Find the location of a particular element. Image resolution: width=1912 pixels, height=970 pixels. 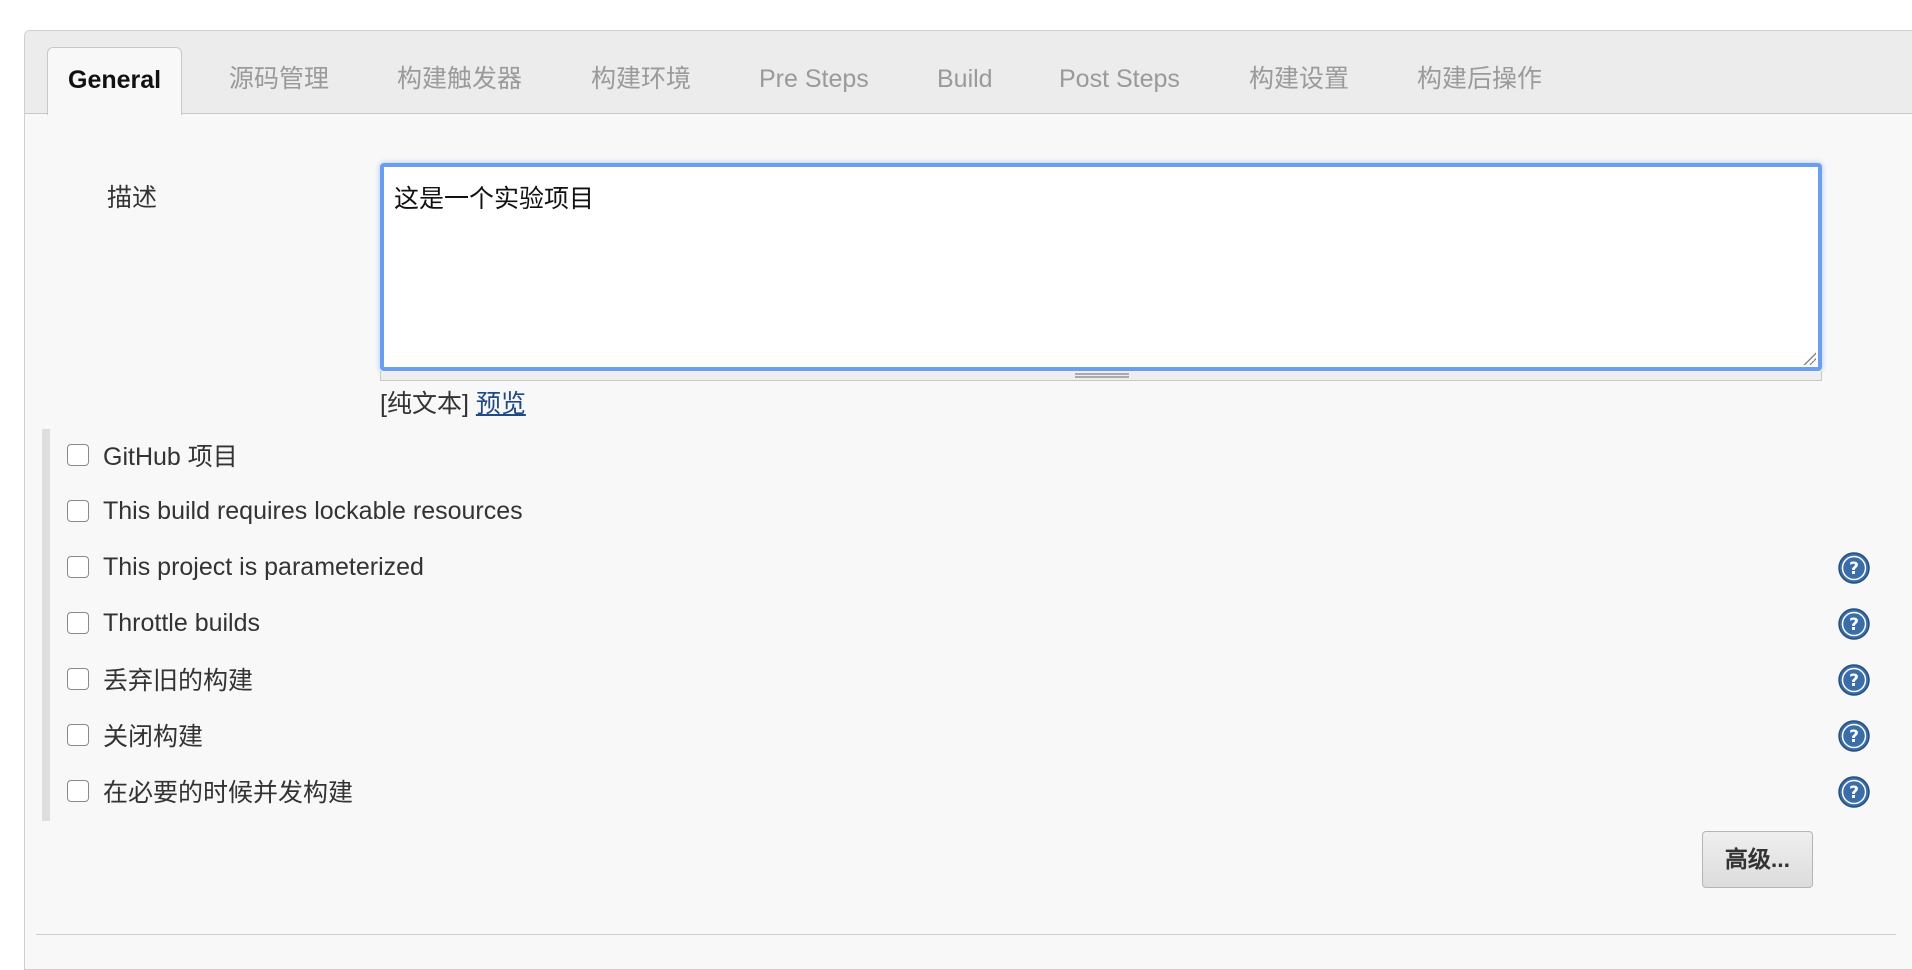

option-label: 关闭构建 is located at coordinates (153, 737).